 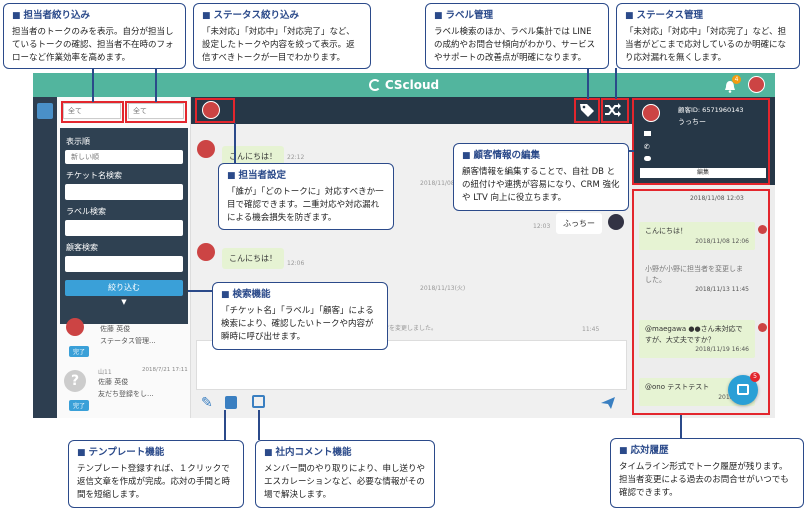 What do you see at coordinates (579, 223) in the screenshot?
I see `chat-message-outgoing: ふっちー` at bounding box center [579, 223].